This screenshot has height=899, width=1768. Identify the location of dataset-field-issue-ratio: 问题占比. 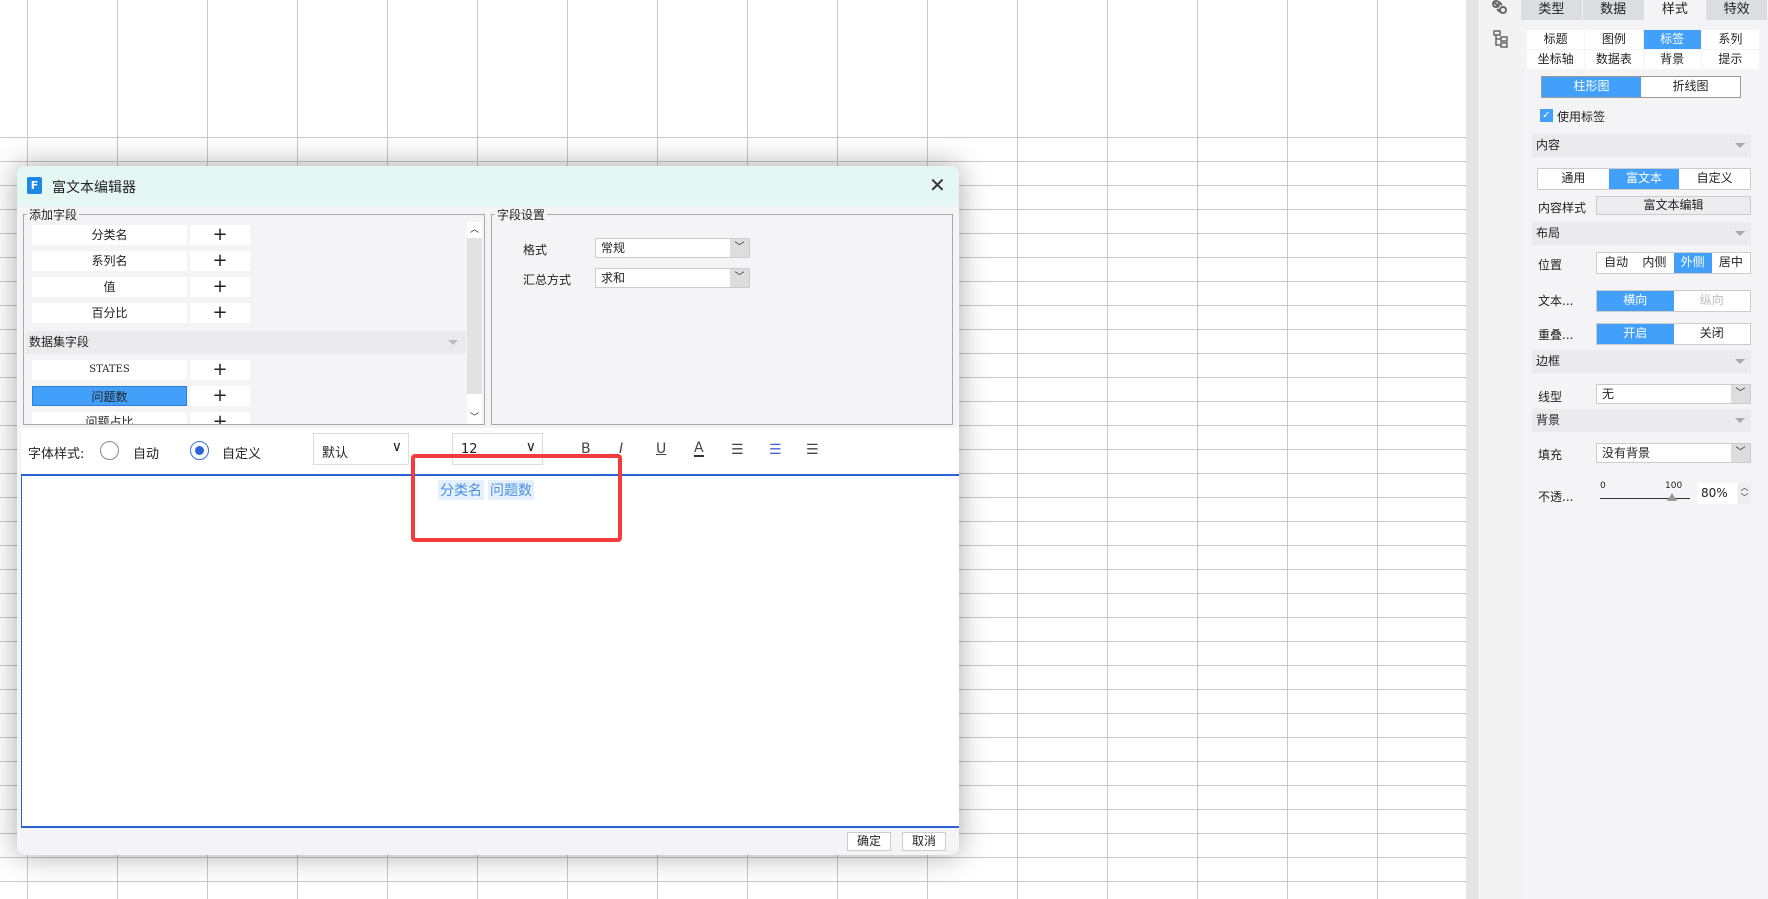
(109, 418).